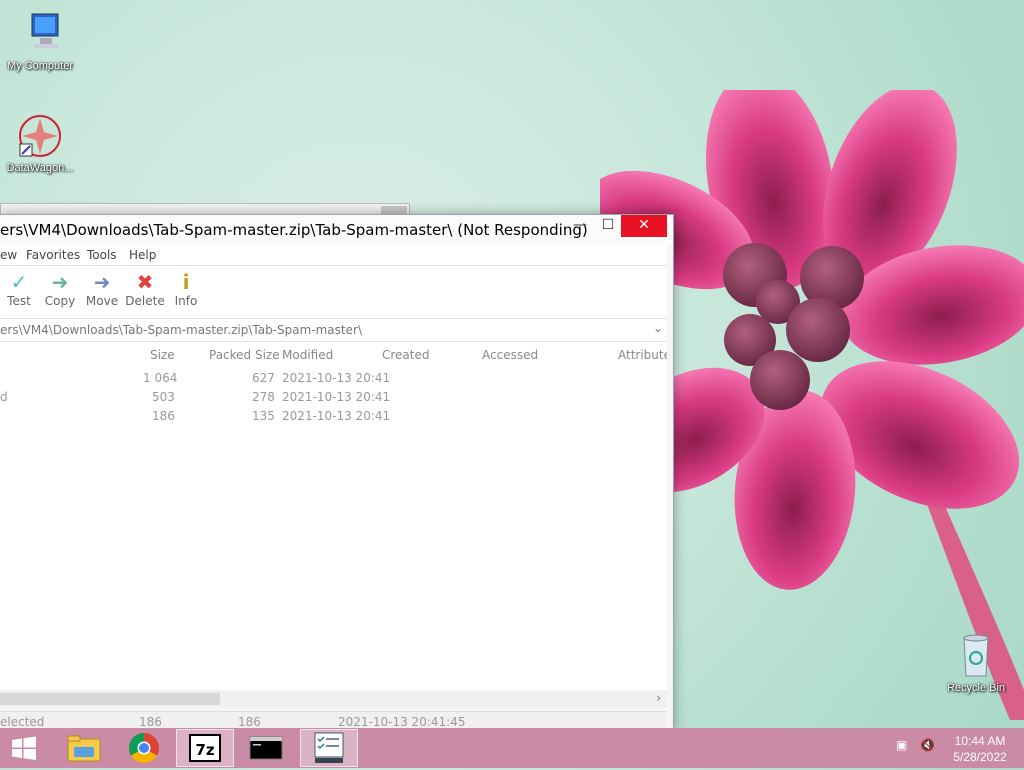  I want to click on column-packed-size: Packed Size, so click(244, 355).